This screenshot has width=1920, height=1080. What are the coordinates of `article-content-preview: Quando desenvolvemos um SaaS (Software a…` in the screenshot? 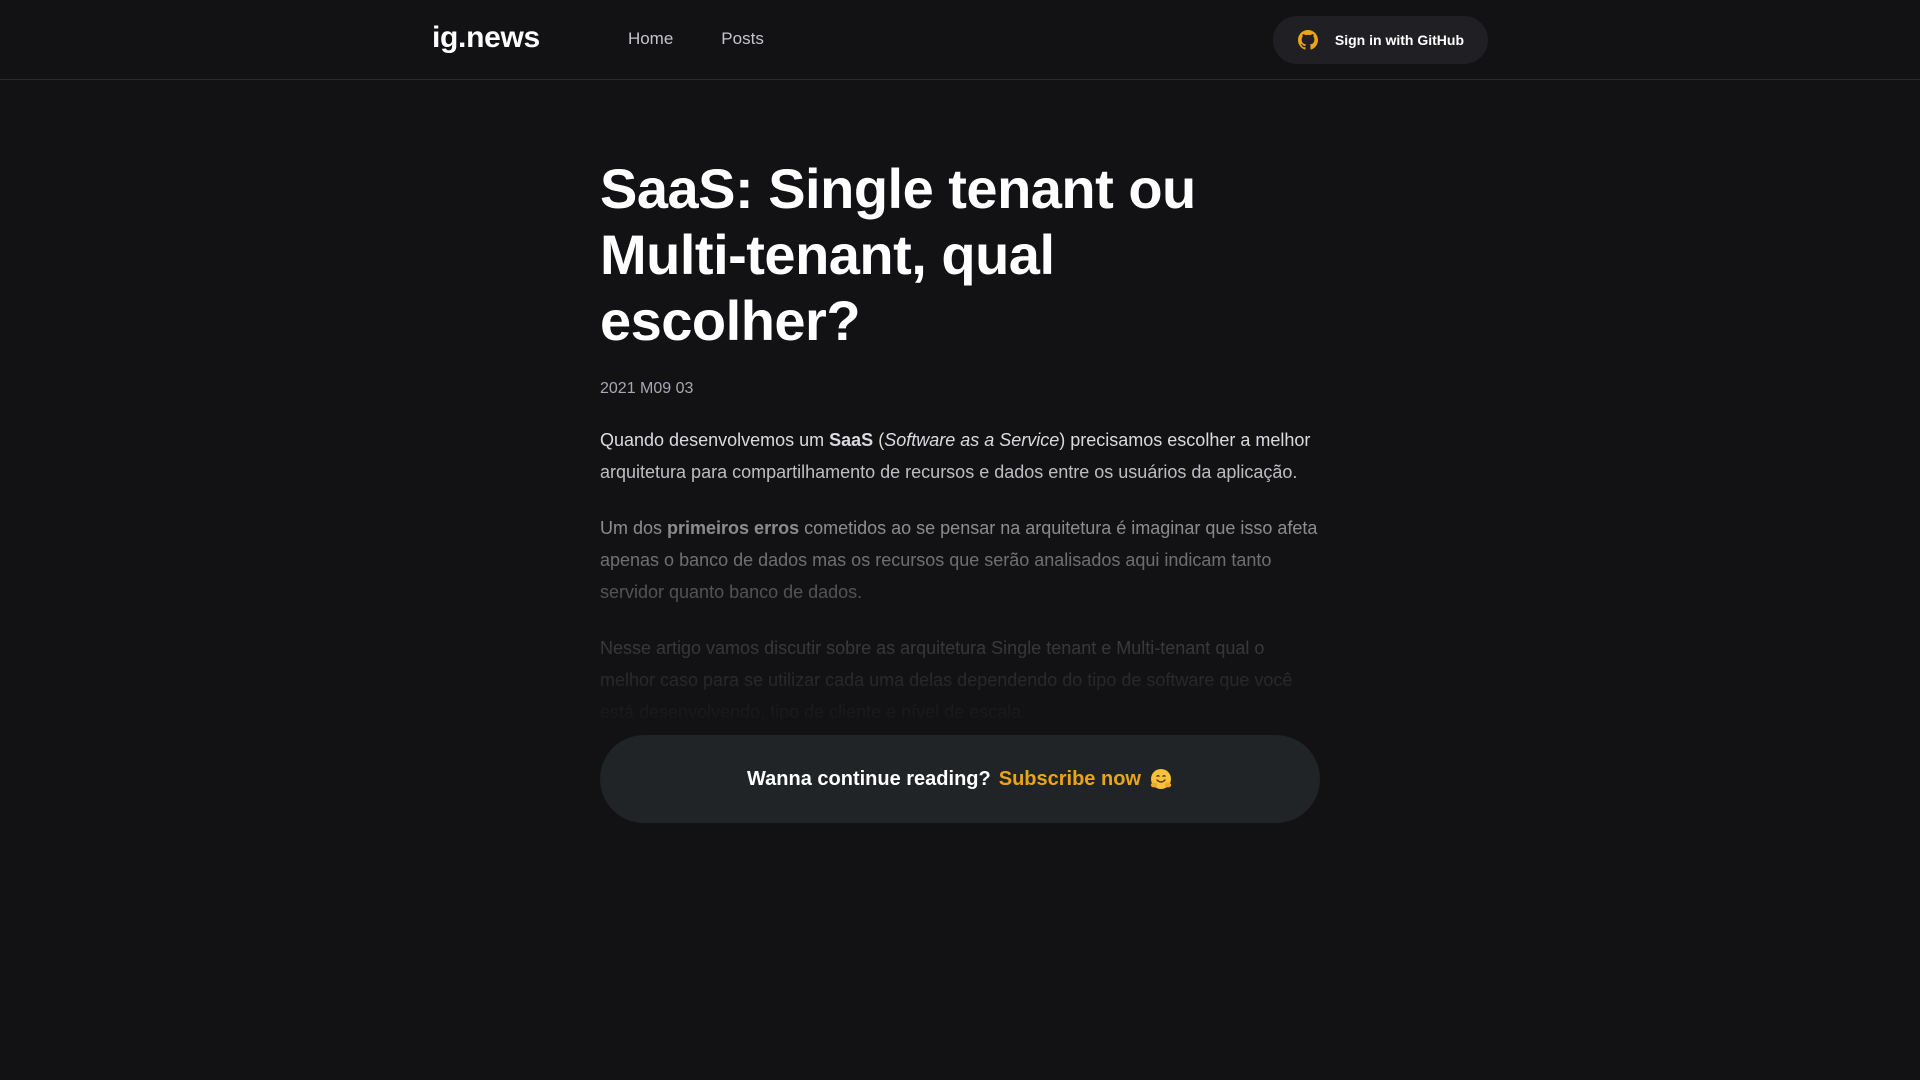 It's located at (960, 576).